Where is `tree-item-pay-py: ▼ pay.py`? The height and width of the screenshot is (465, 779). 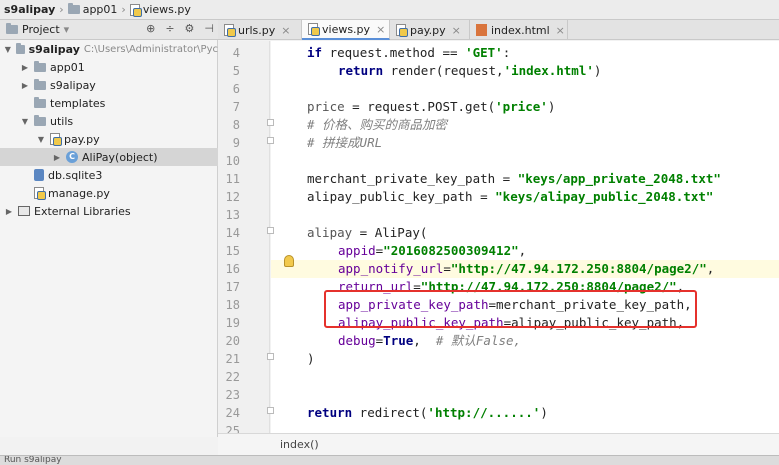 tree-item-pay-py: ▼ pay.py is located at coordinates (109, 139).